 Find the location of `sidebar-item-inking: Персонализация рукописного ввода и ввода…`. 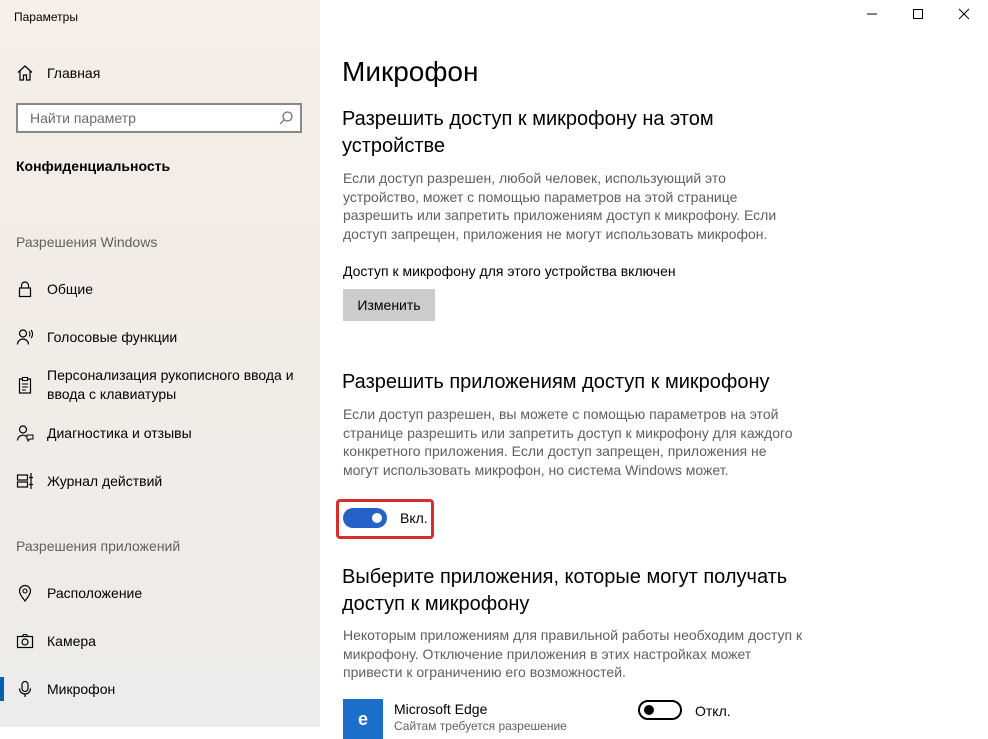

sidebar-item-inking: Персонализация рукописного ввода и ввода… is located at coordinates (160, 385).